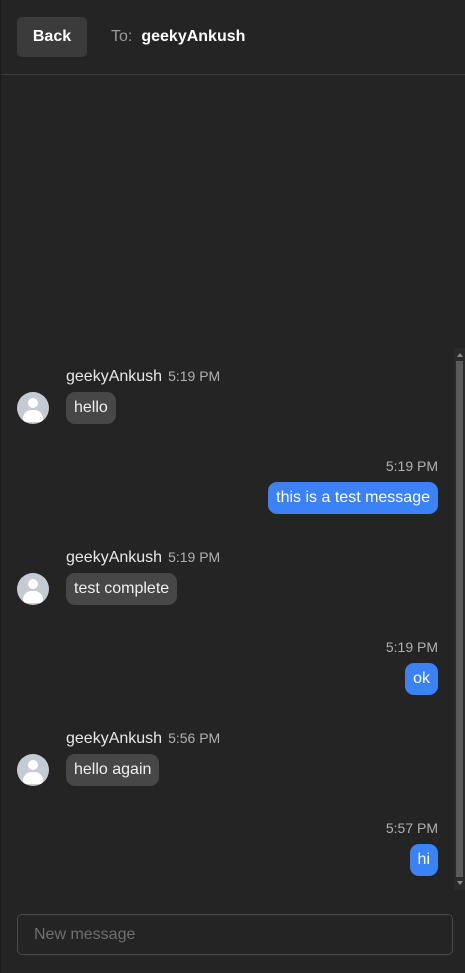 The image size is (465, 973). I want to click on message-bubble: hello, so click(91, 408).